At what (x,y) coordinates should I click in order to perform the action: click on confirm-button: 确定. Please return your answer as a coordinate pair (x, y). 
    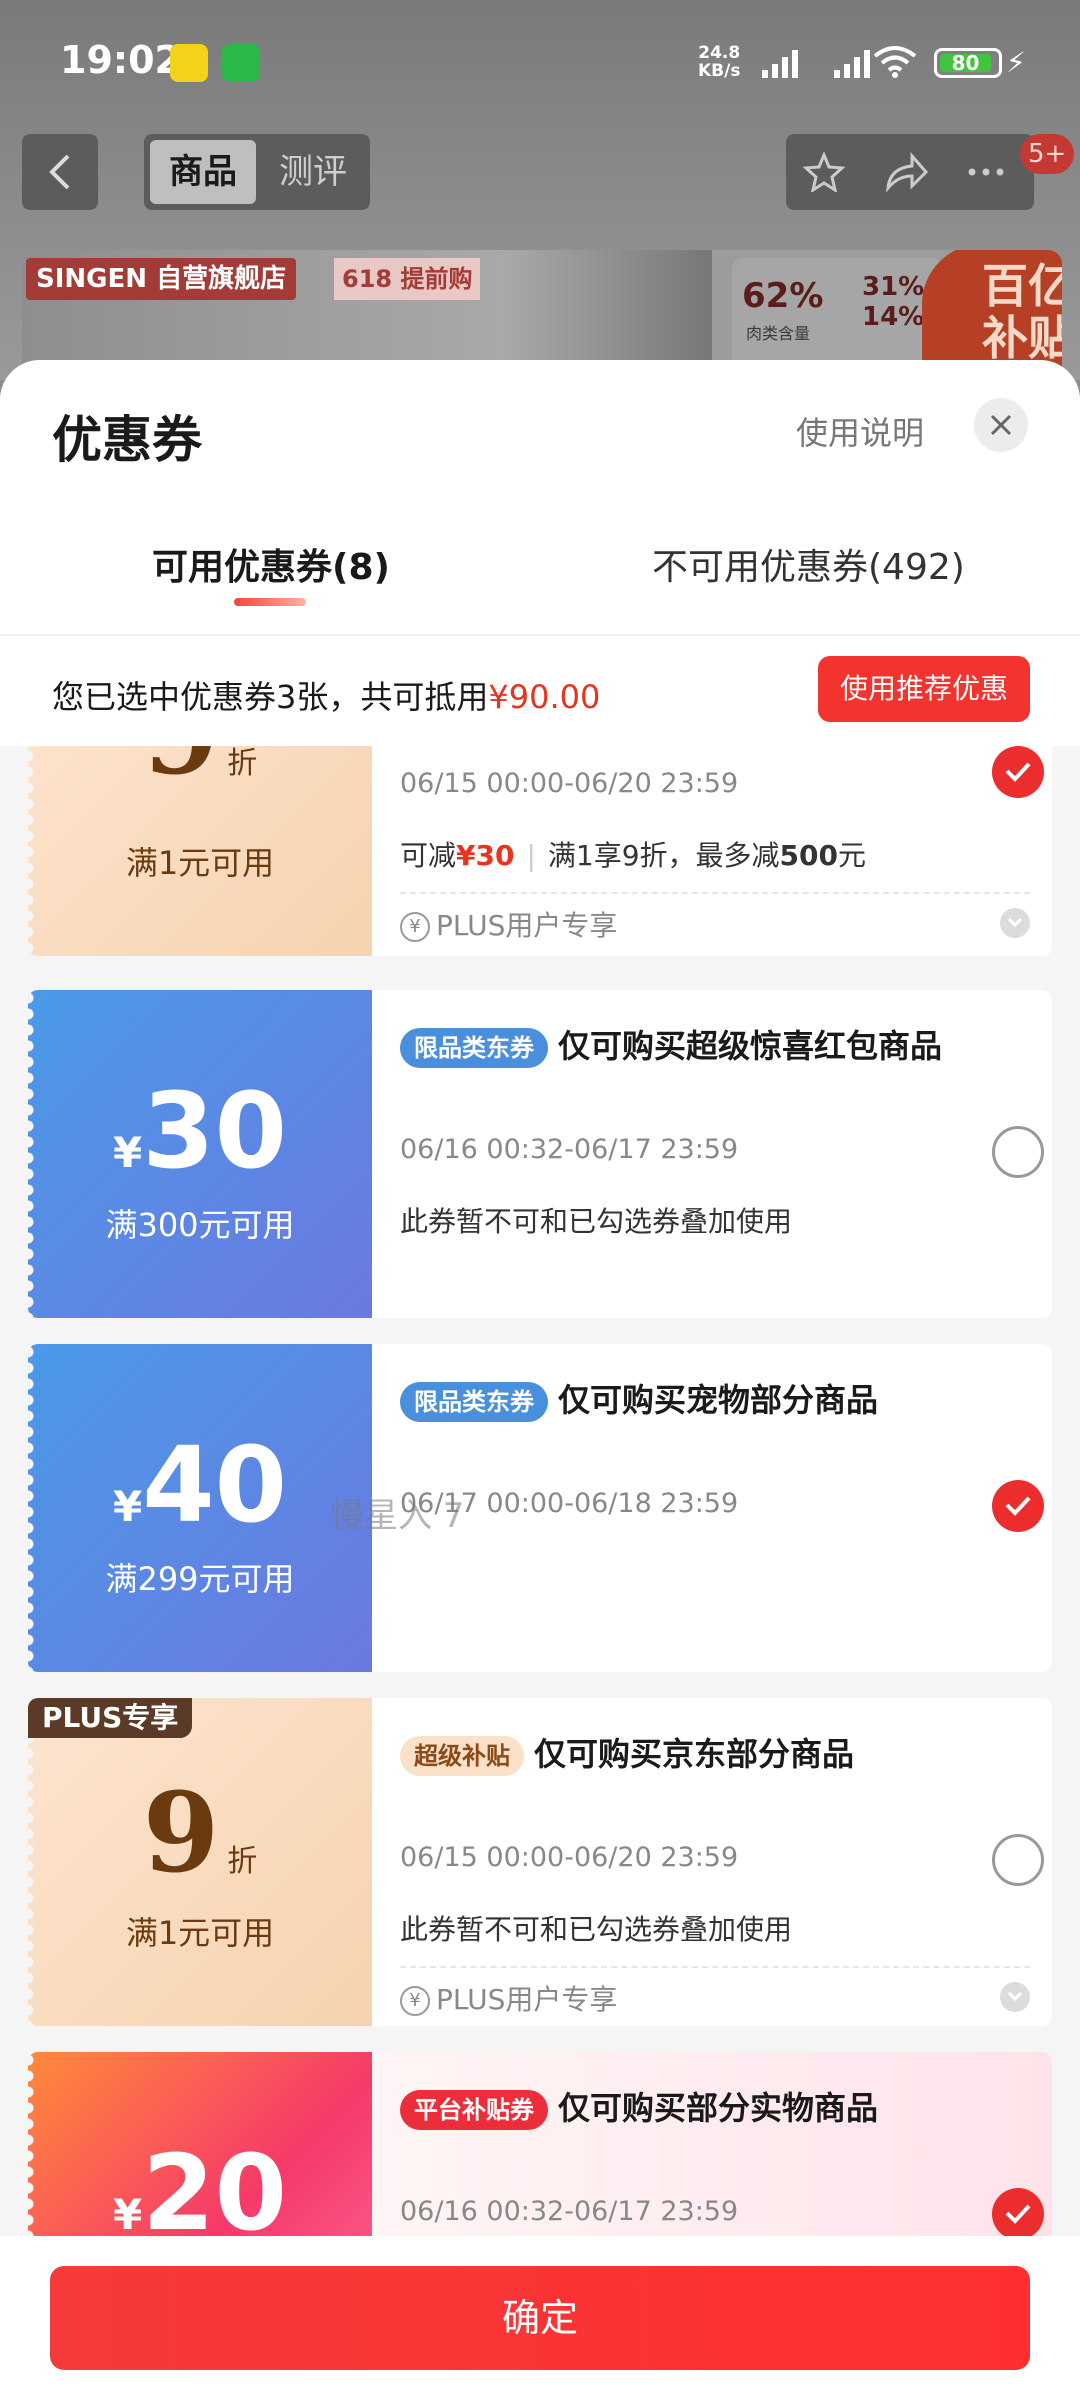
    Looking at the image, I should click on (540, 2318).